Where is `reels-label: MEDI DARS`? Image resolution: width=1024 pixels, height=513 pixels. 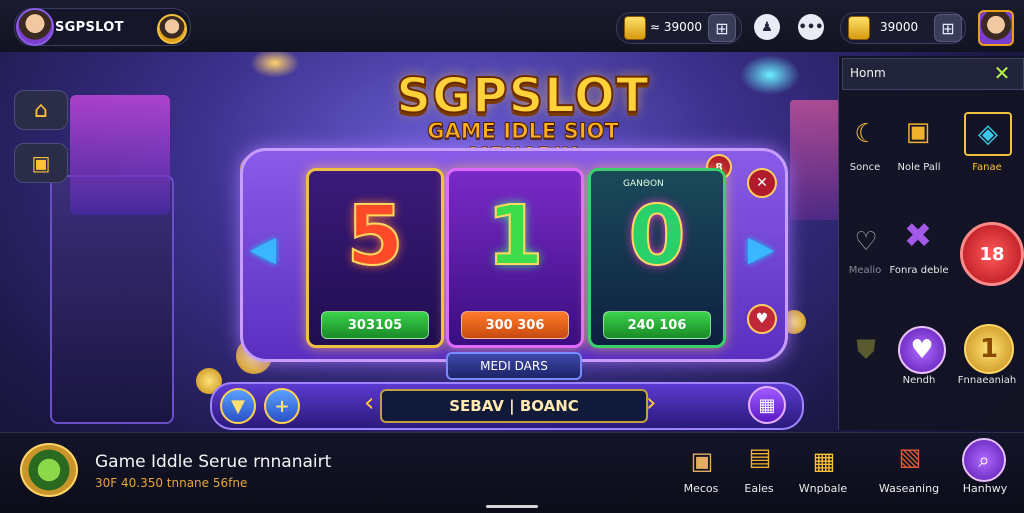 reels-label: MEDI DARS is located at coordinates (514, 366).